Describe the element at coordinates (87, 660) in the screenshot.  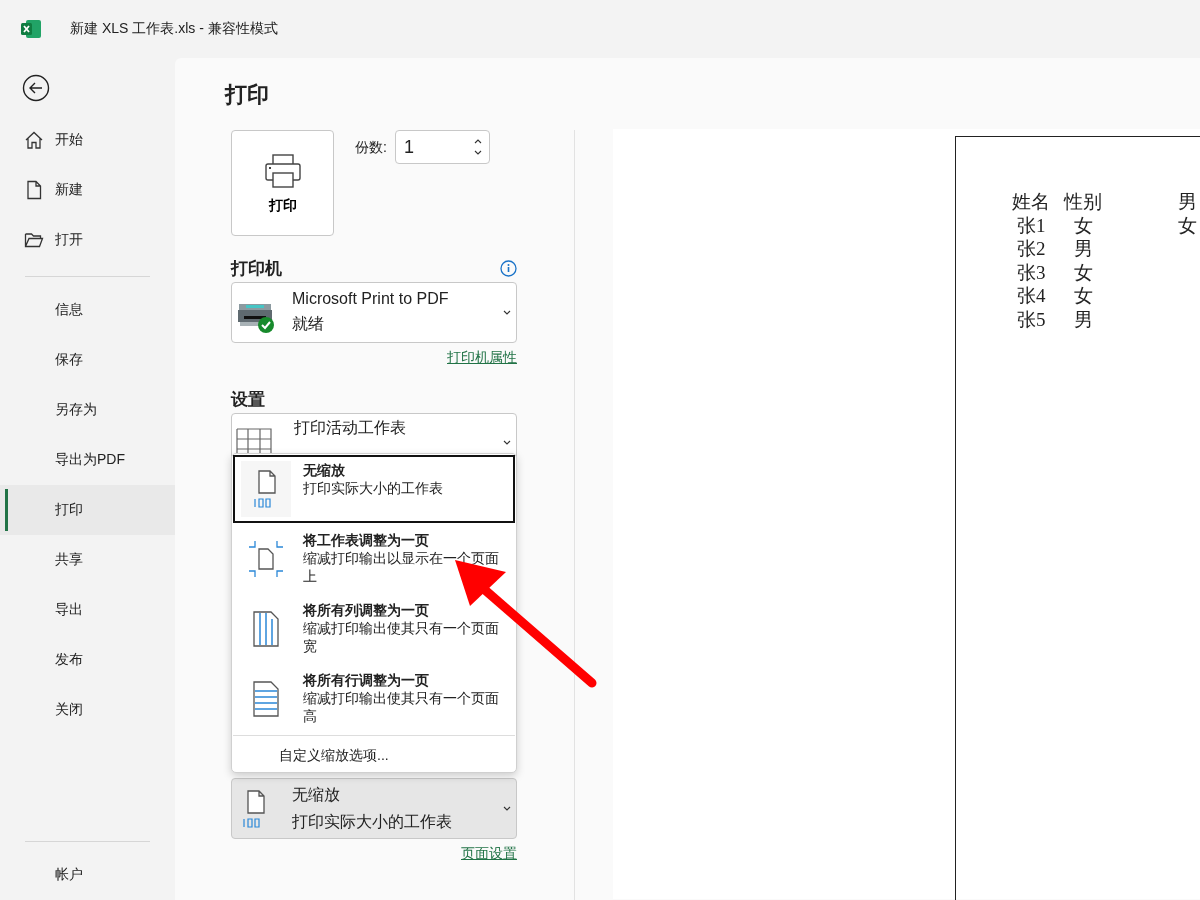
I see `sidebar-item: 发布` at that location.